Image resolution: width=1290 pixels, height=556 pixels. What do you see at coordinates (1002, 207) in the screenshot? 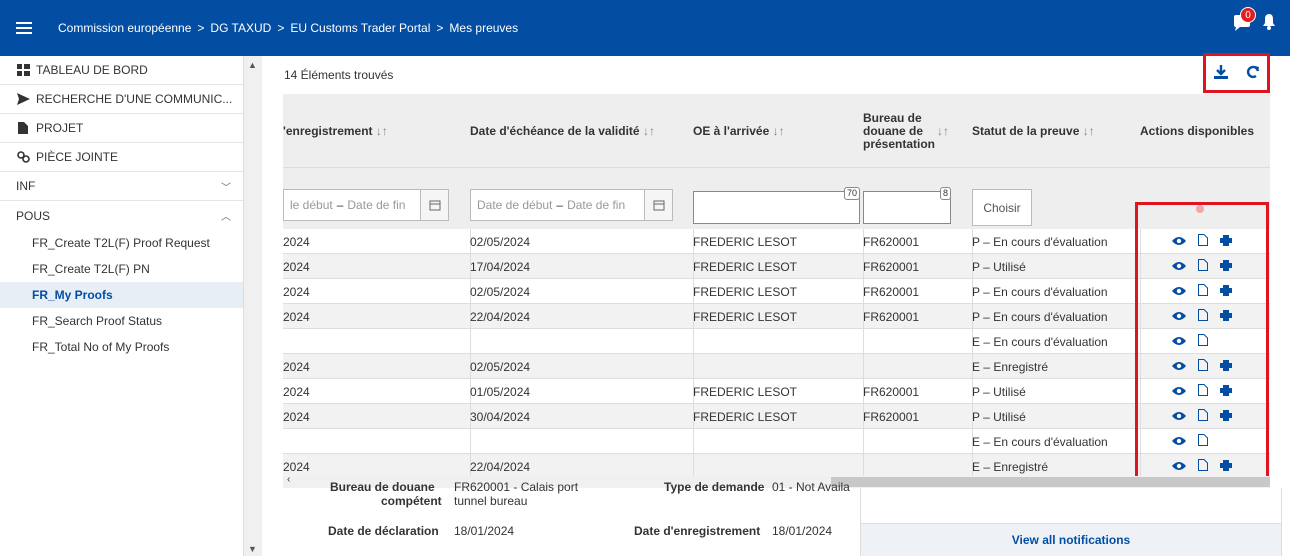
I see `statut-select: Choisir` at bounding box center [1002, 207].